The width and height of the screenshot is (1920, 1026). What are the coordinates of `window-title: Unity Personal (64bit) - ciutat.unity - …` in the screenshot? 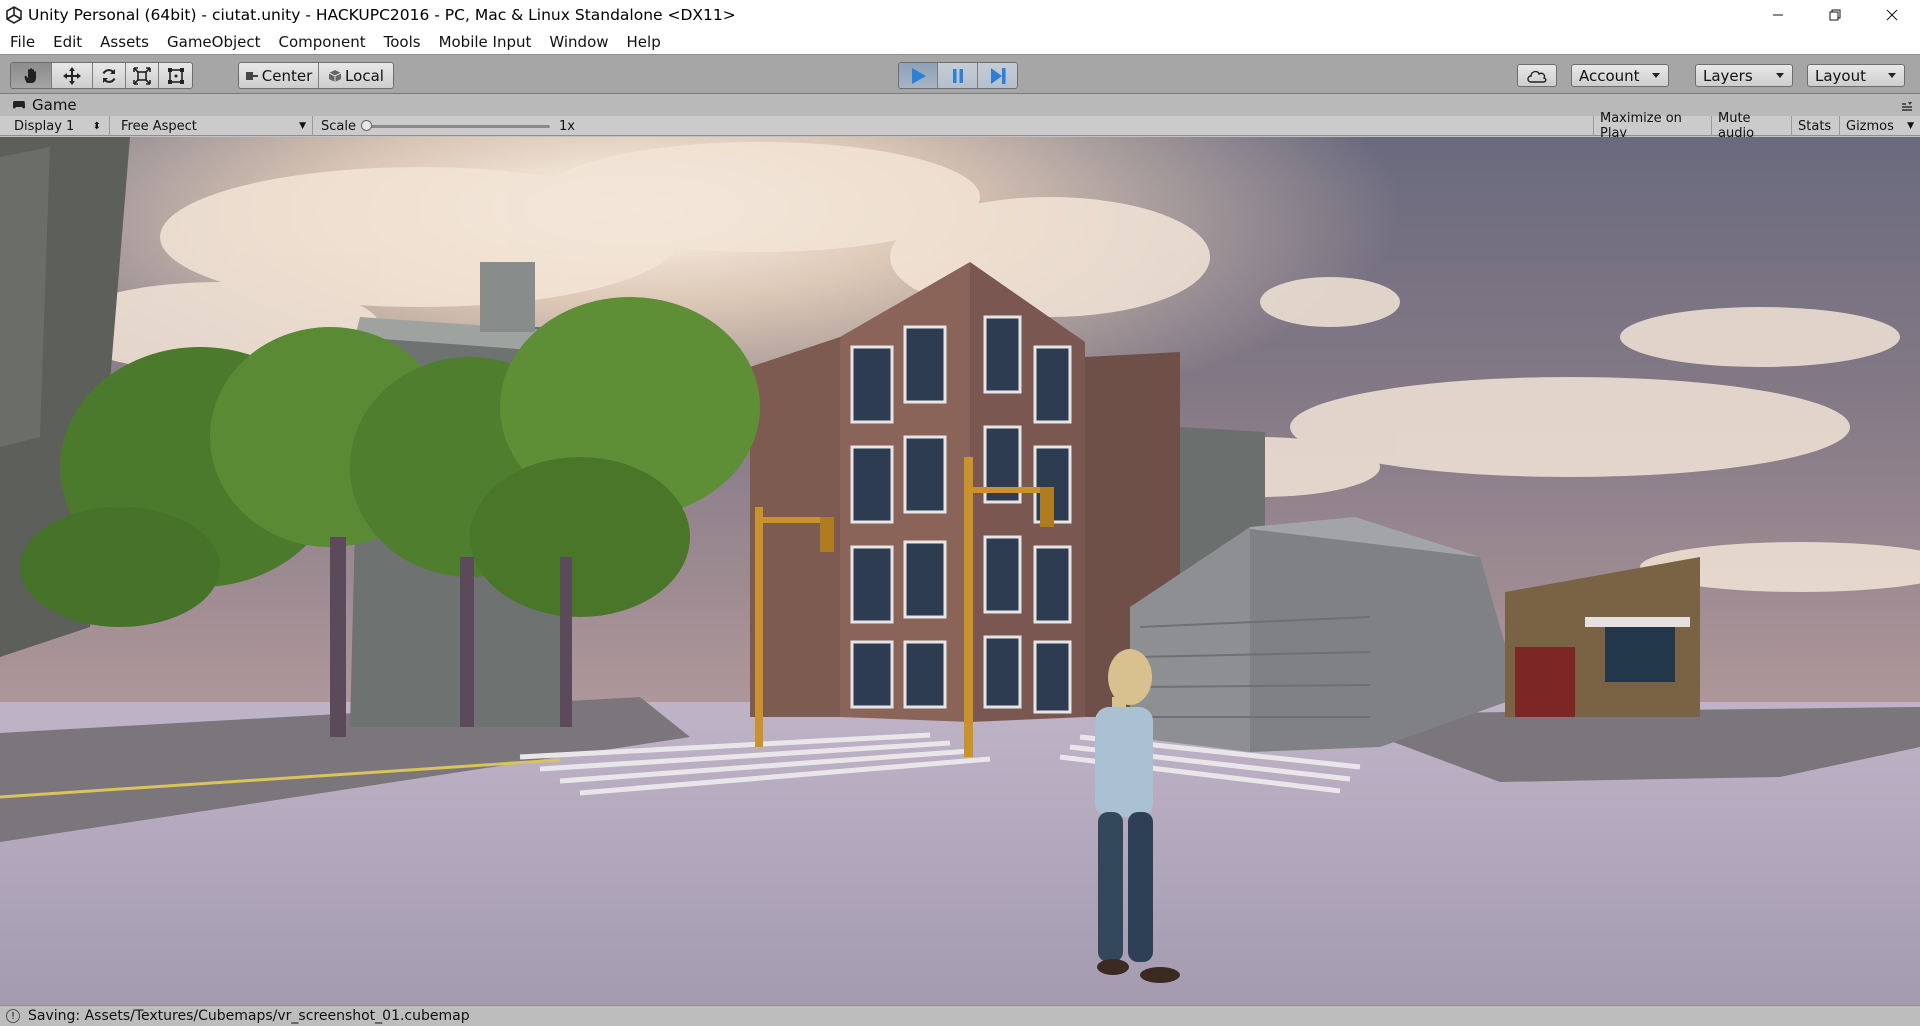 It's located at (382, 14).